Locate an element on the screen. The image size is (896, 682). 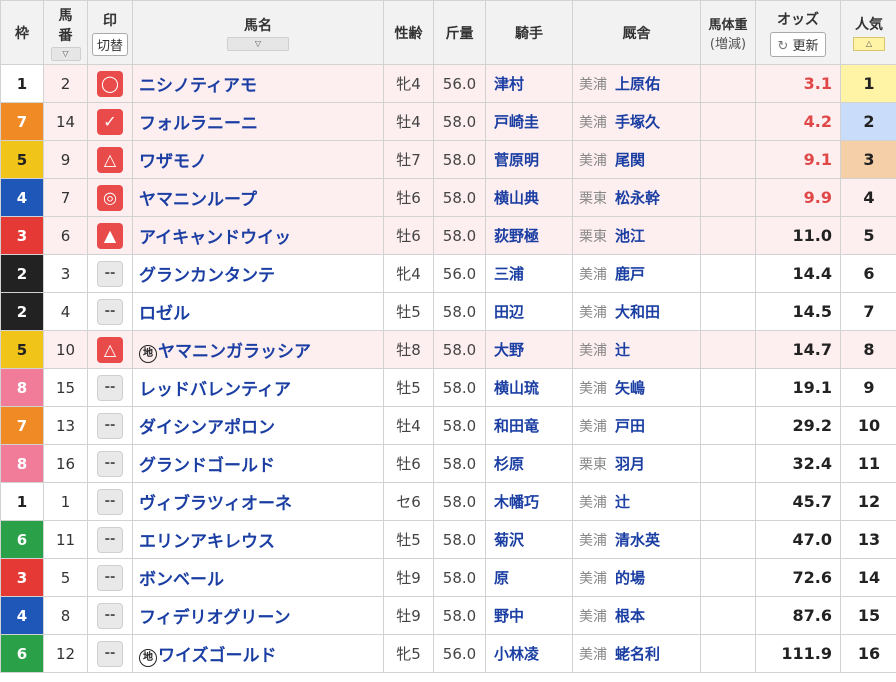
table-row: 2 4 -- ロゼル 牡5 58.0 田辺 美浦 大和田 14.5 7 is located at coordinates (448, 311).